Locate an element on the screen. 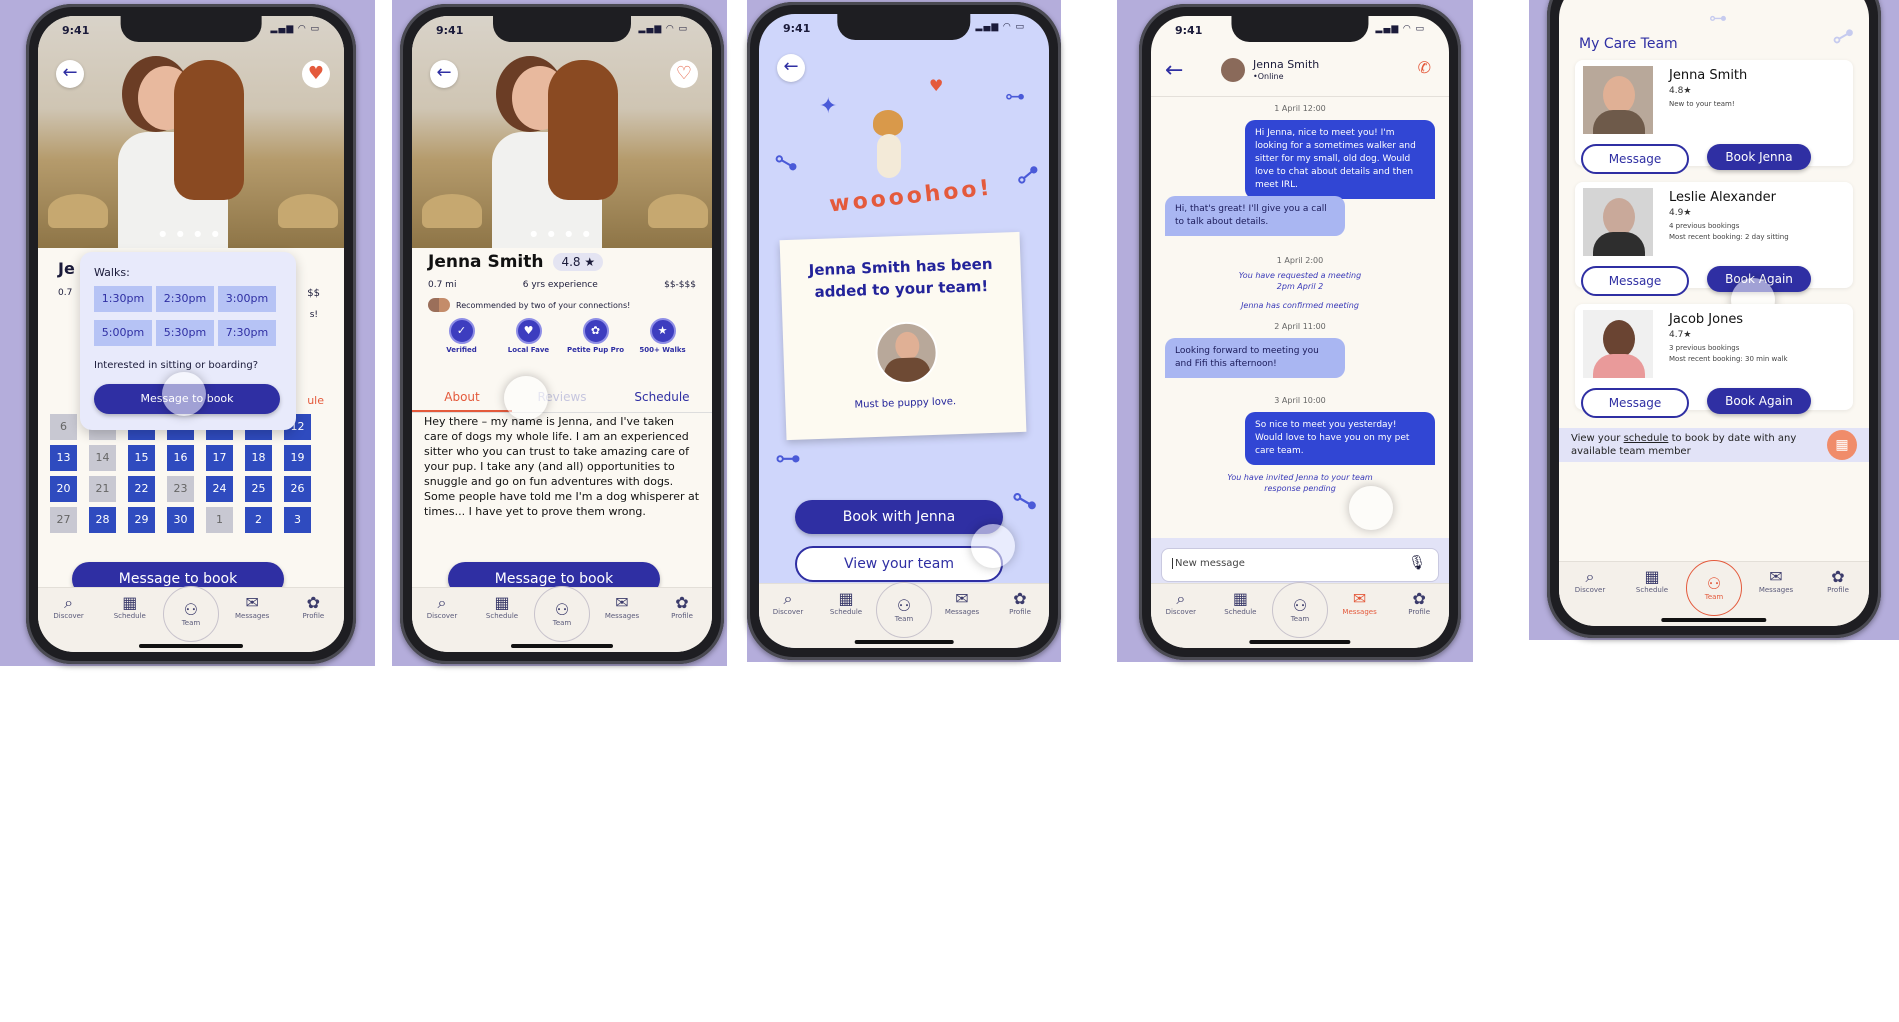 The height and width of the screenshot is (1022, 1899). cal-day: 18 is located at coordinates (258, 458).